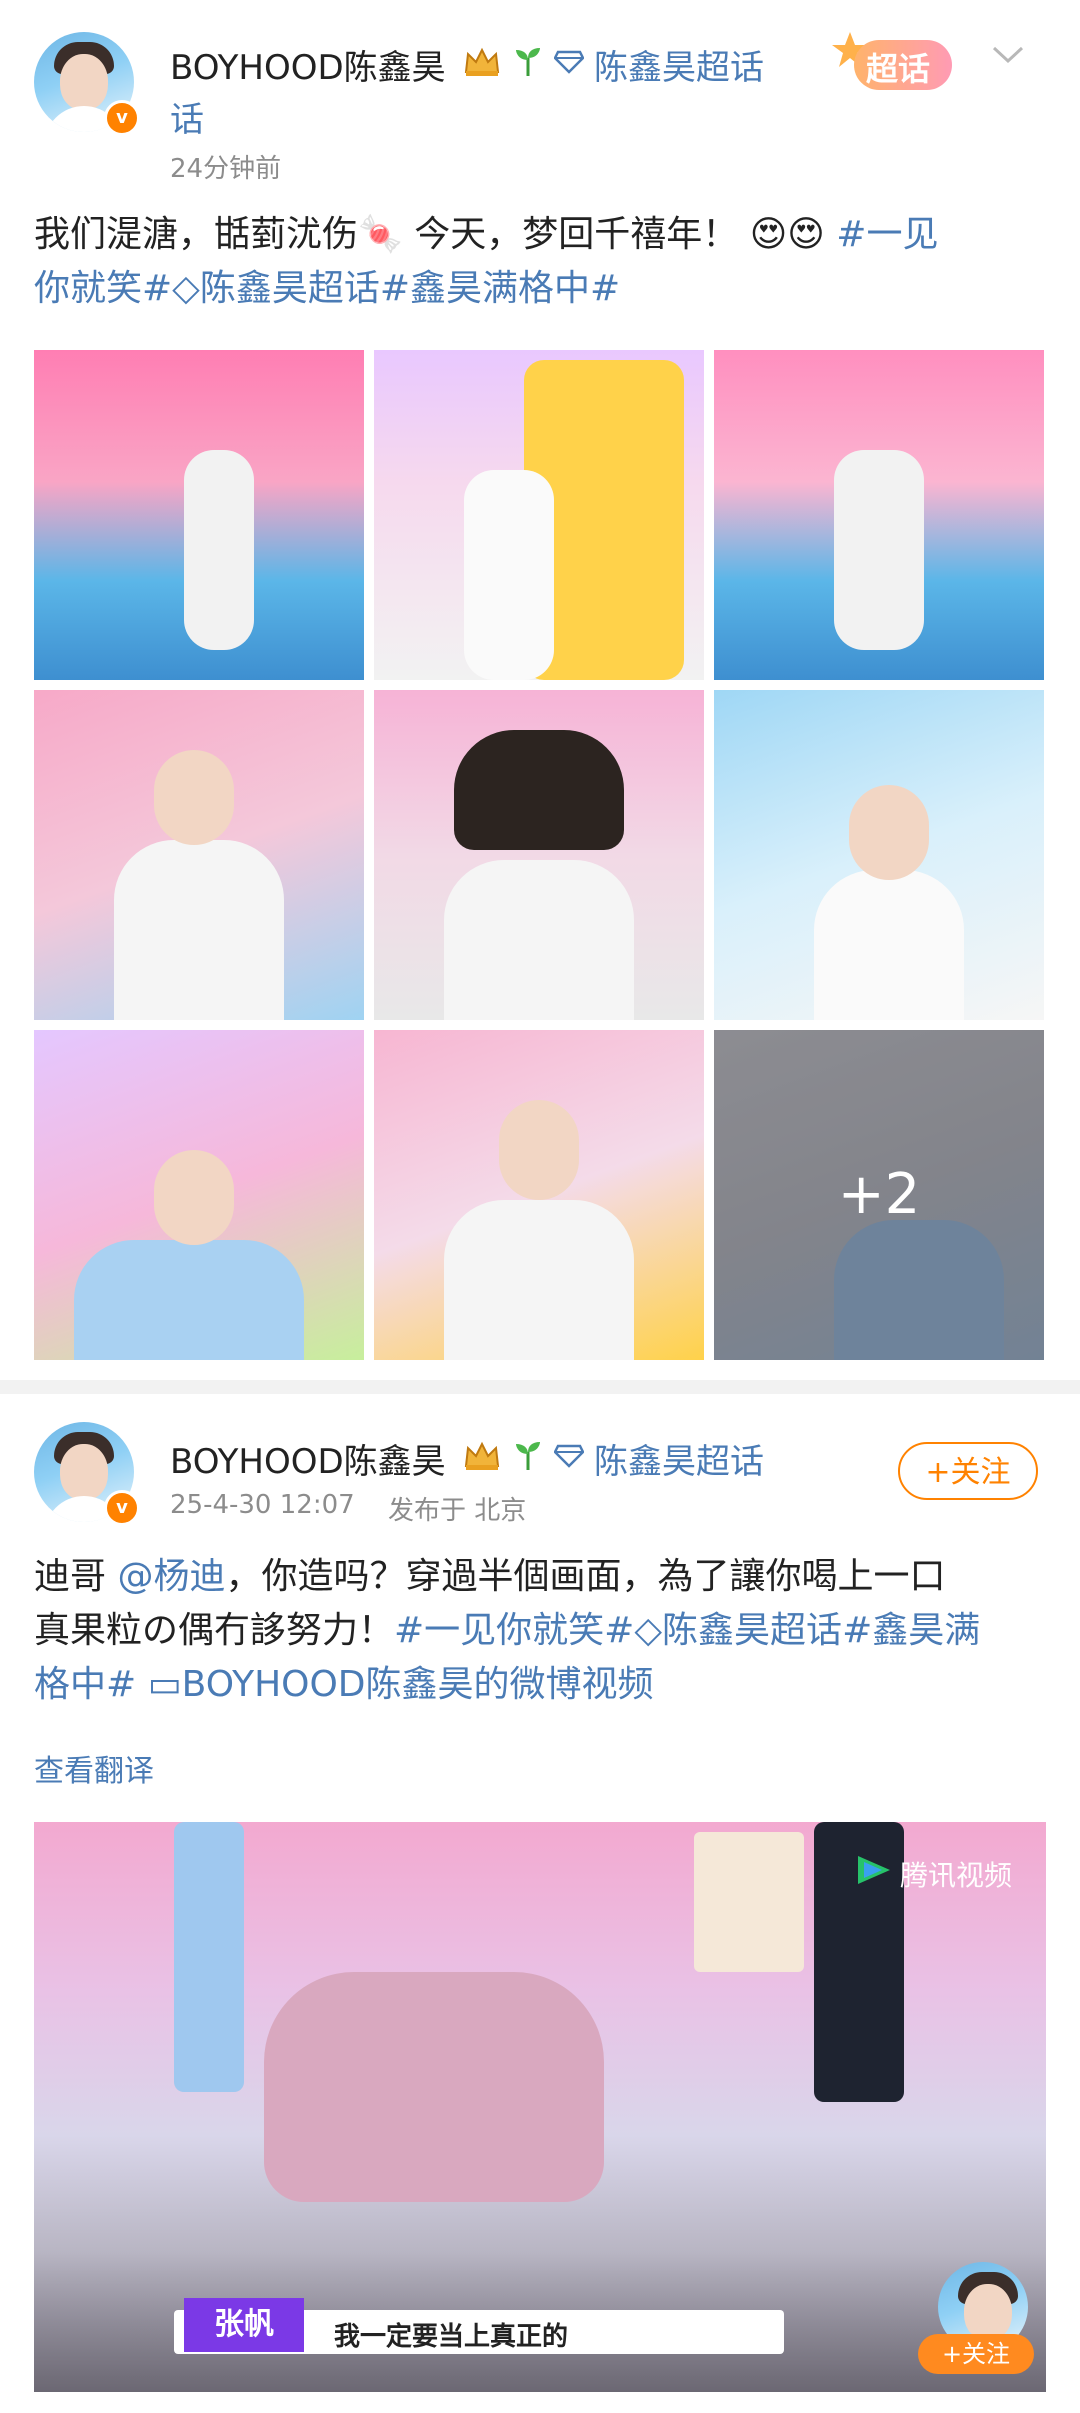  Describe the element at coordinates (514, 1630) in the screenshot. I see `post2-hashtag-1: #一见你就笑#` at that location.